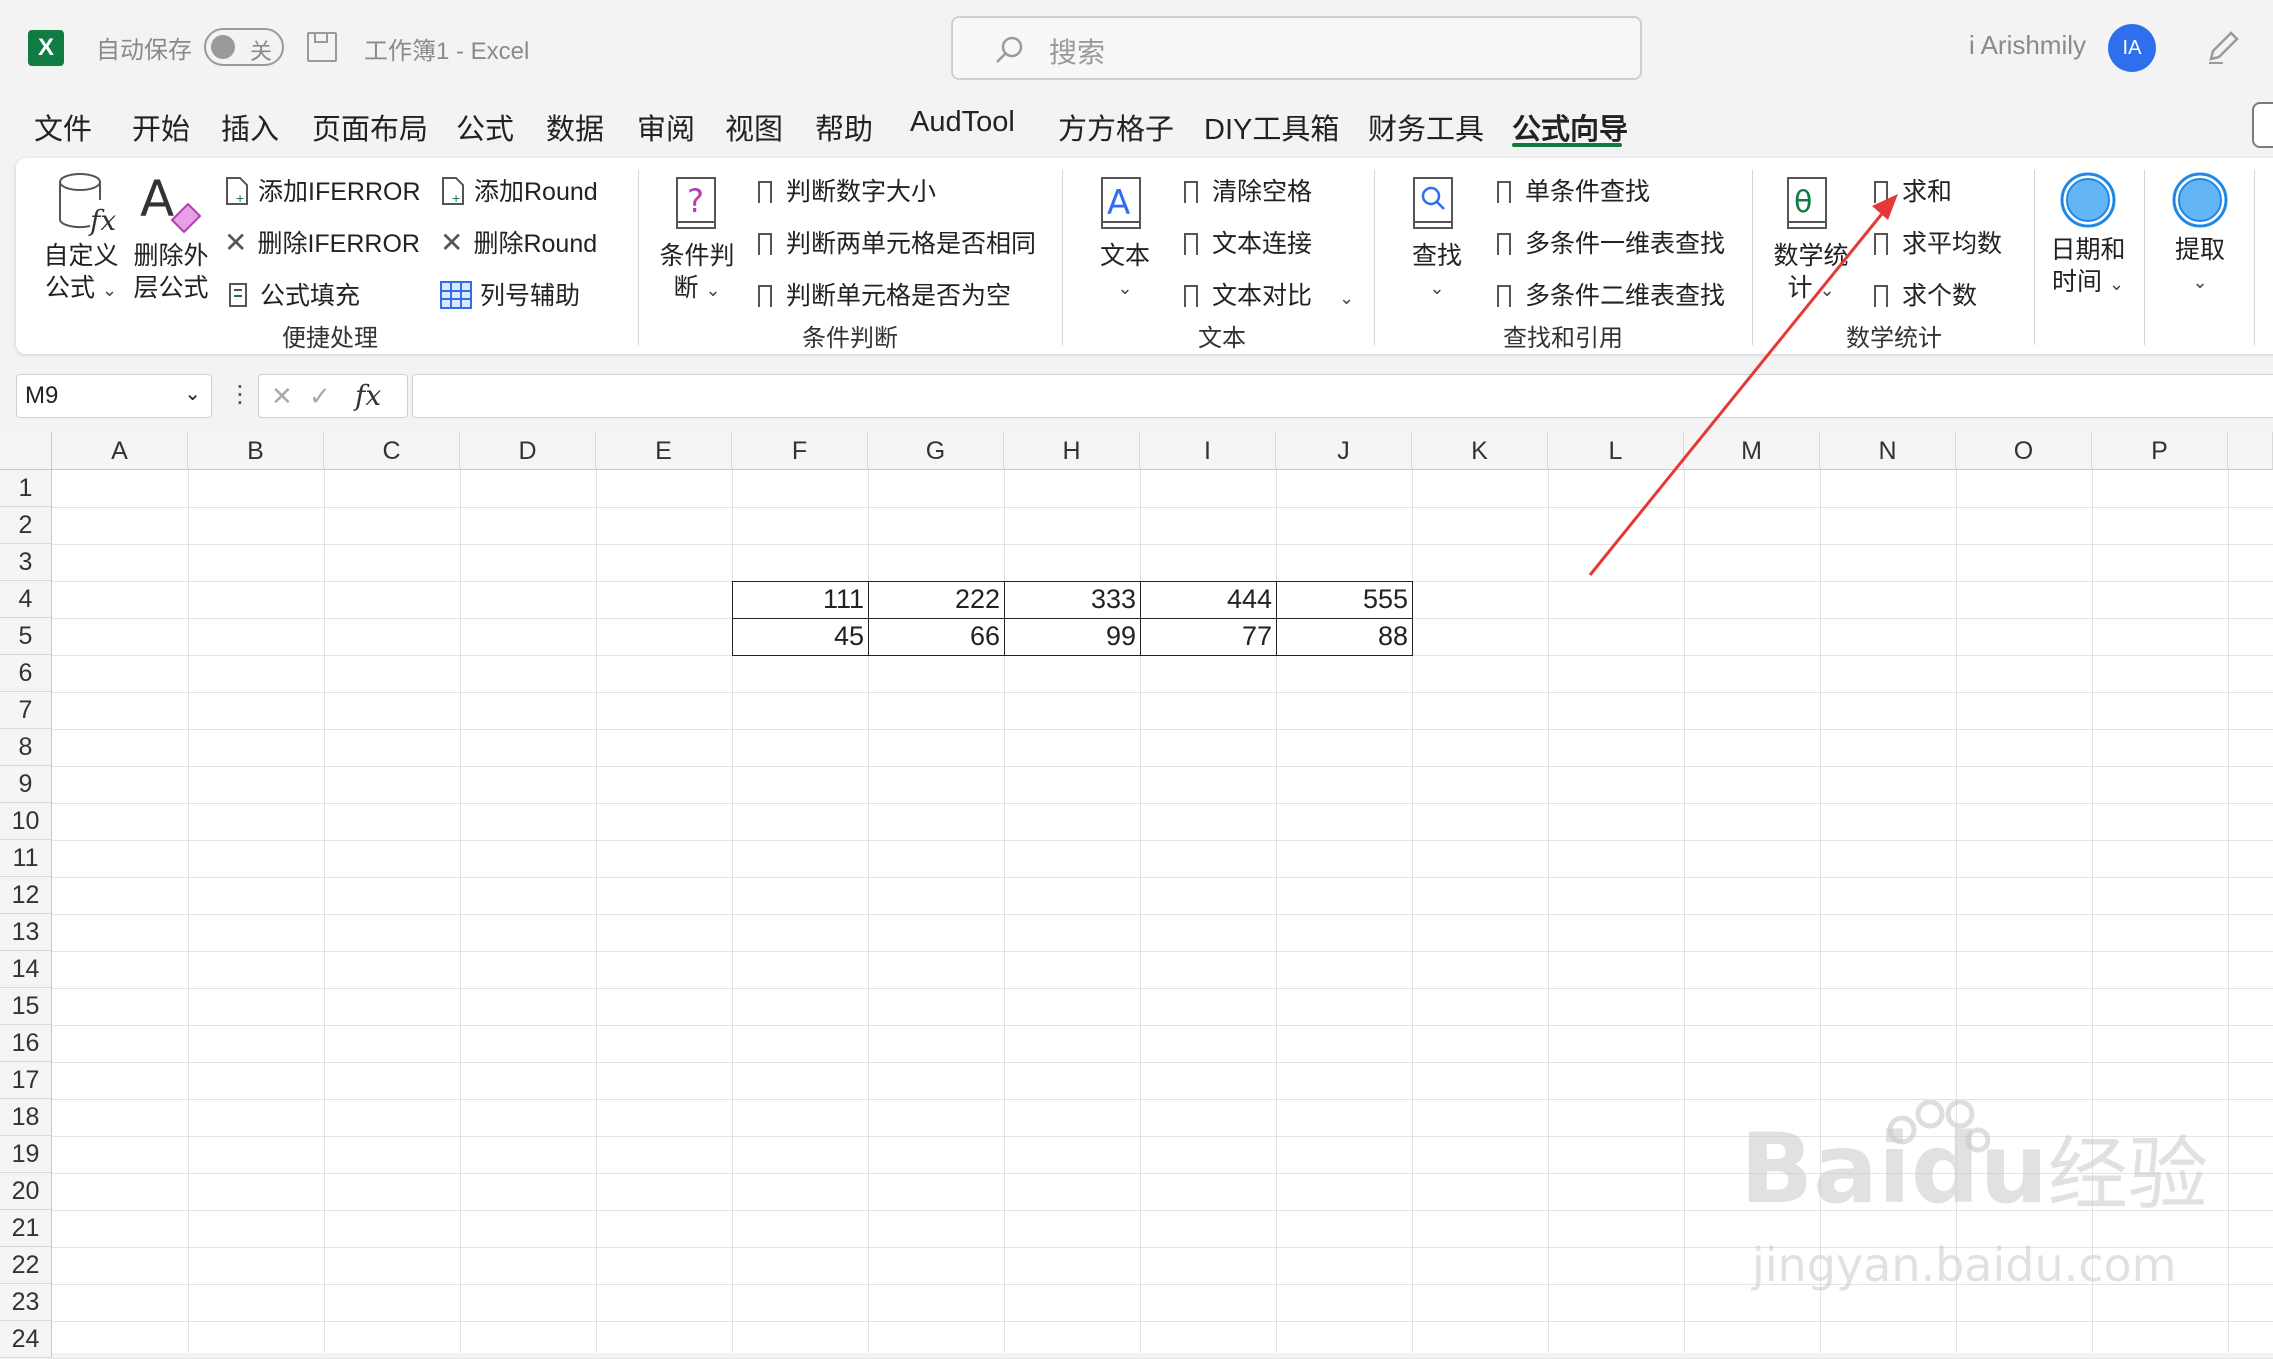  I want to click on table-cell: 555, so click(1344, 600).